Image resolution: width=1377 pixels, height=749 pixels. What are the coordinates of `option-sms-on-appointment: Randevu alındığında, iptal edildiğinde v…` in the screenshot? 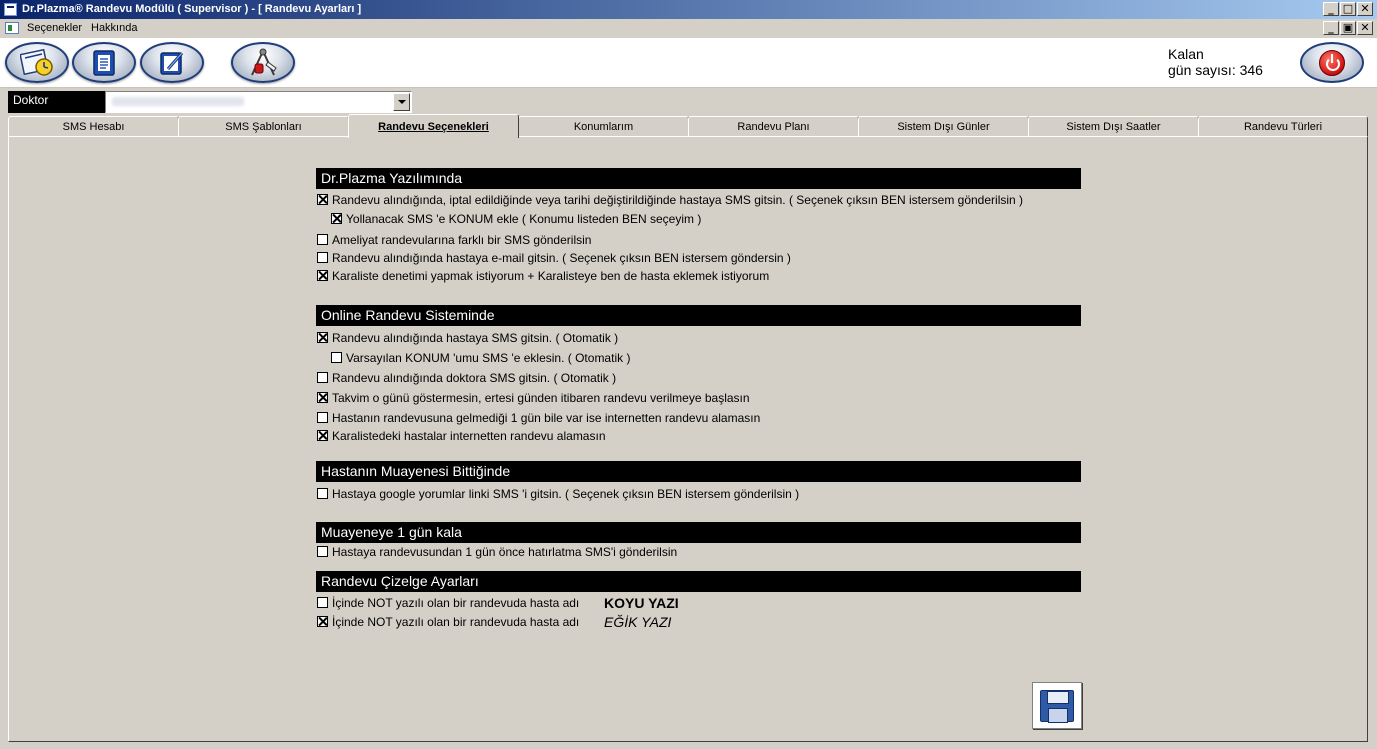 It's located at (670, 201).